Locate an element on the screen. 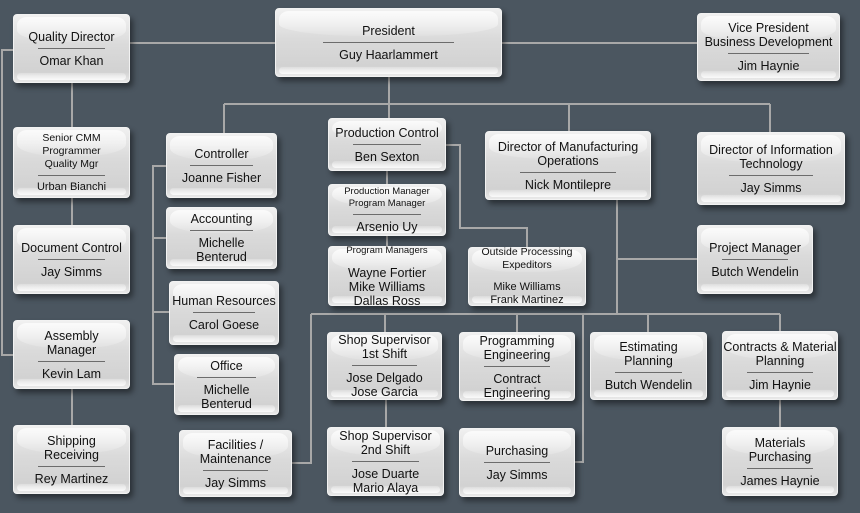 Image resolution: width=860 pixels, height=513 pixels. org-node-materials-purchasing: Materials Purchasing James Haynie is located at coordinates (780, 461).